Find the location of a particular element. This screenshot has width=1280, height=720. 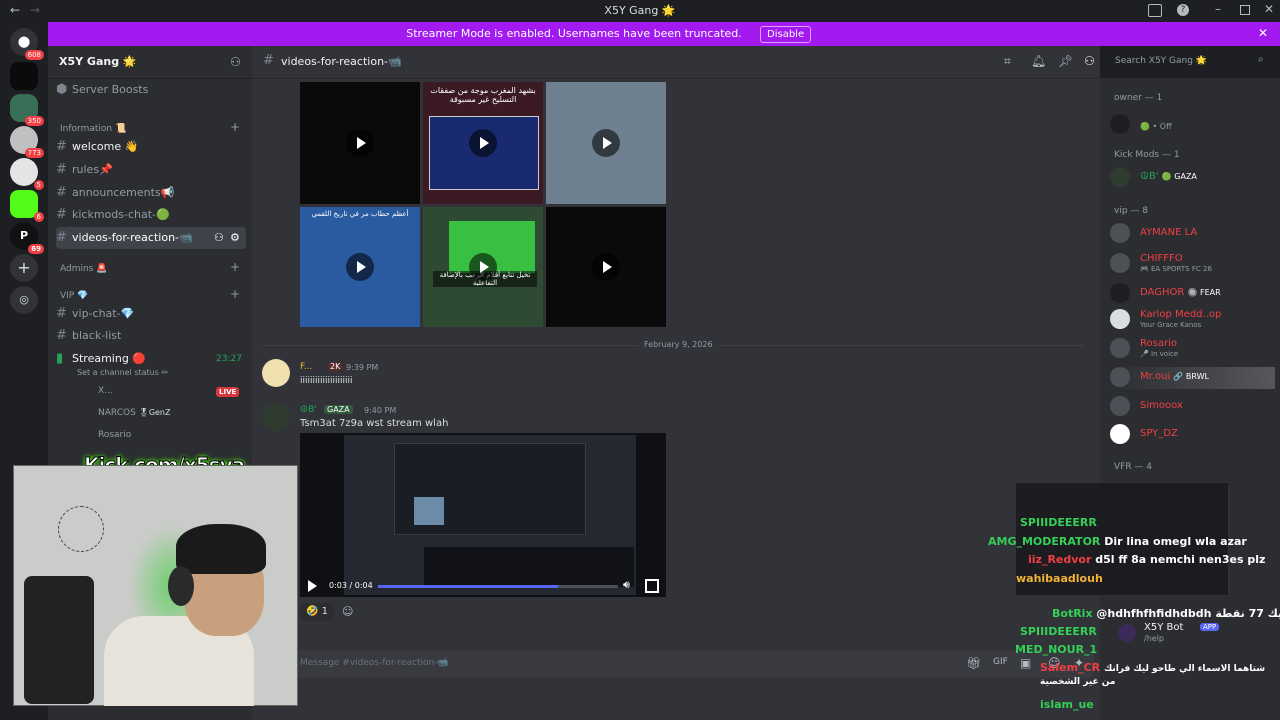

video-player: 0:03 / 0:04 🔊︎ is located at coordinates (483, 515).